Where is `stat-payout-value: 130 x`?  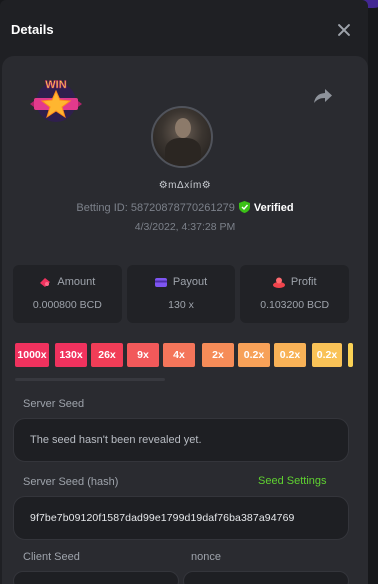
stat-payout-value: 130 x is located at coordinates (181, 305).